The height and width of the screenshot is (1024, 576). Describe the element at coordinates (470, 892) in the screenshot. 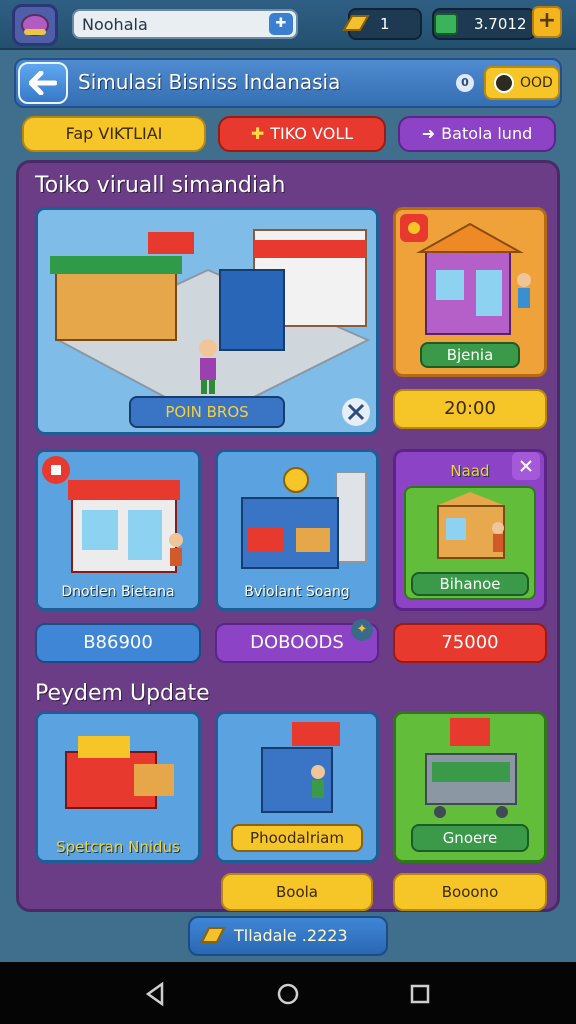

I see `update-button-2: Booono` at that location.